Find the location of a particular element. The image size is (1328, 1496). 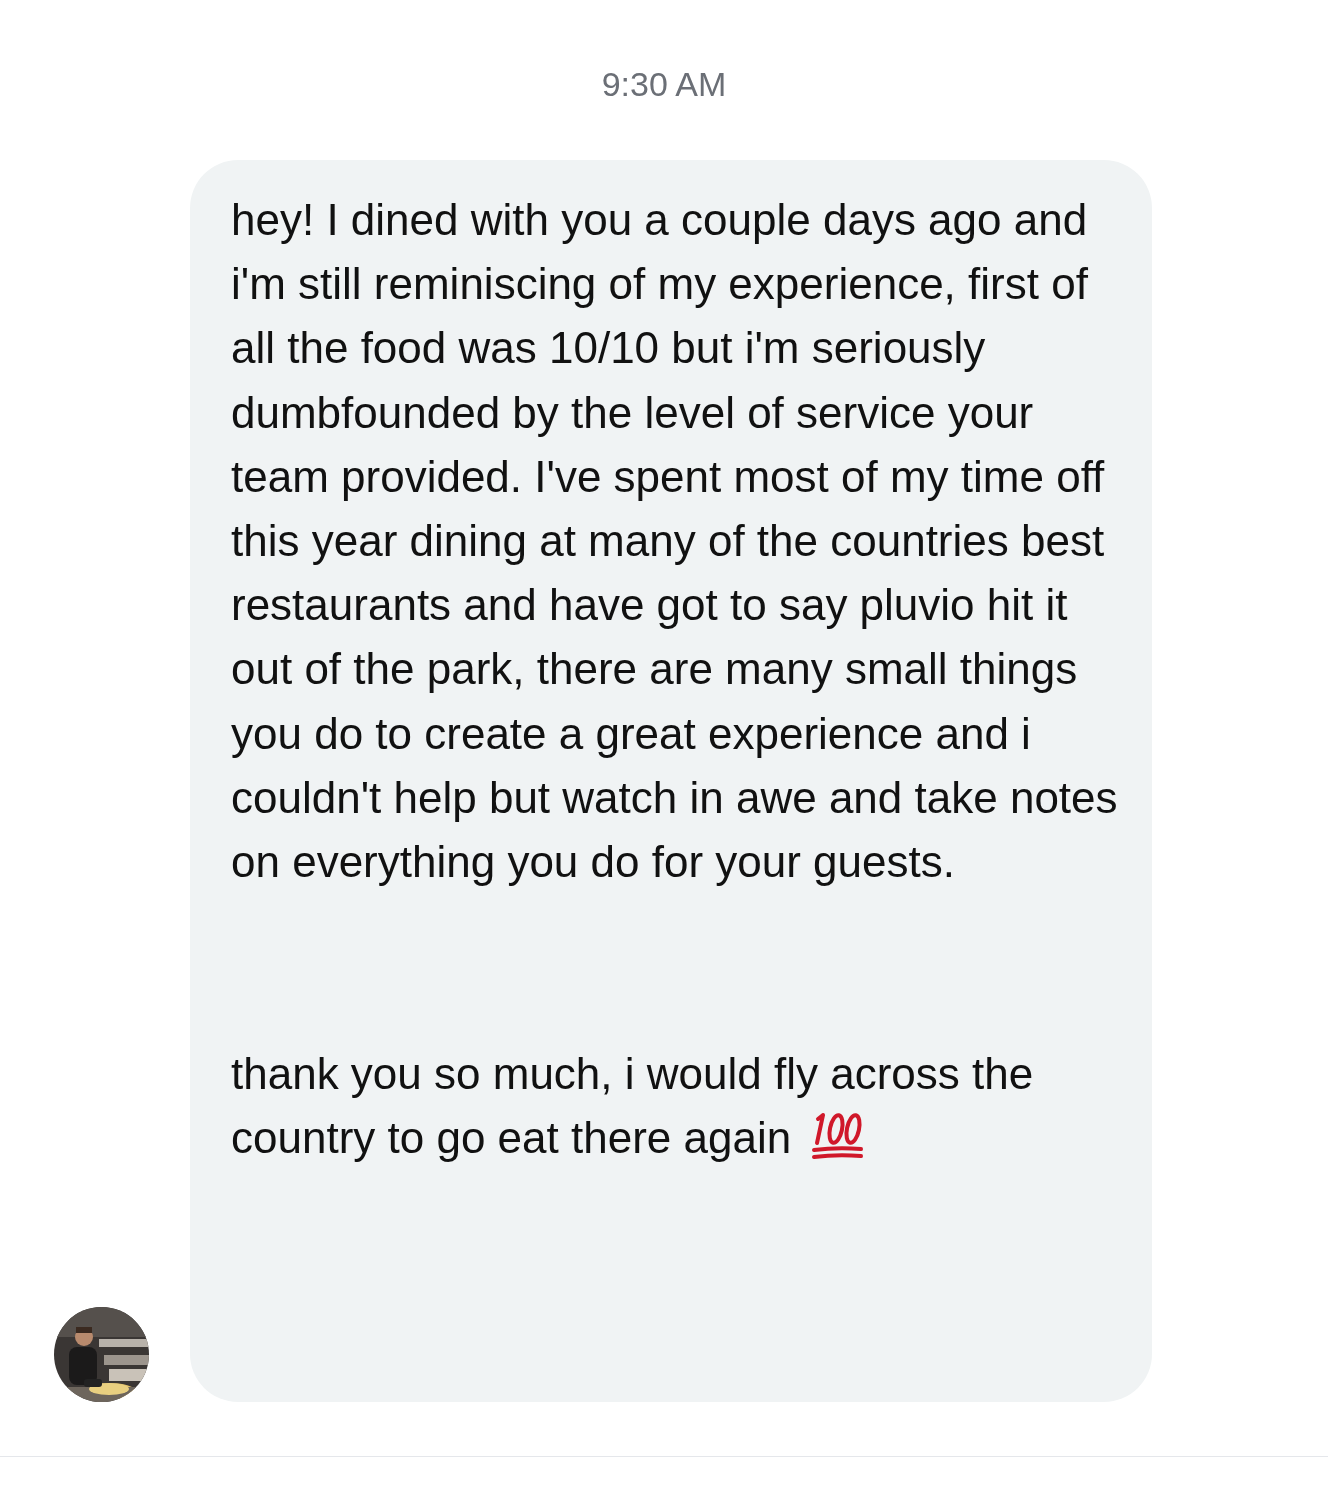

timestamp: 9:30 AM is located at coordinates (664, 84).